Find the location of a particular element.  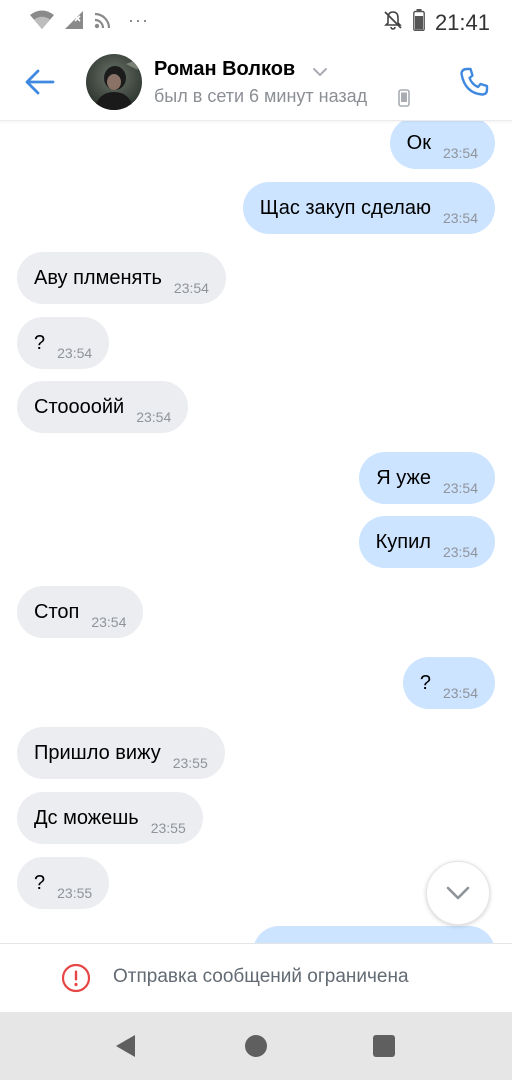

message-text: Ок is located at coordinates (418, 142).